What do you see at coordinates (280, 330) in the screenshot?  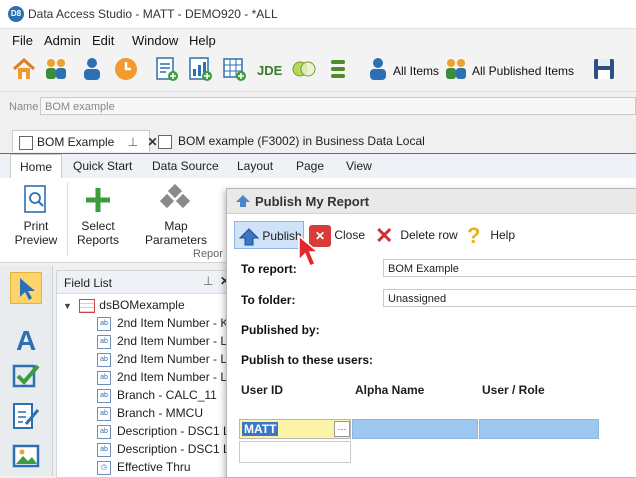 I see `published-by-label: Published by:` at bounding box center [280, 330].